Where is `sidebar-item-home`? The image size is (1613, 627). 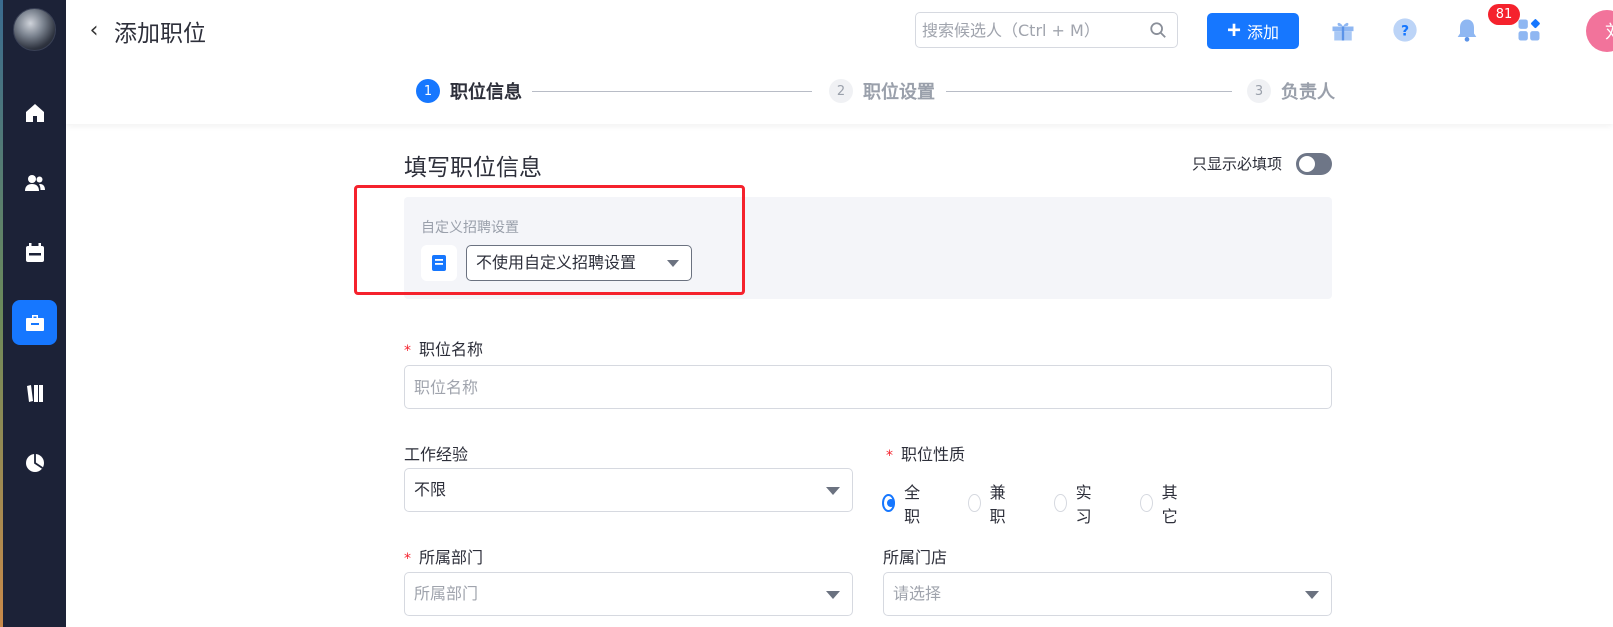 sidebar-item-home is located at coordinates (34, 112).